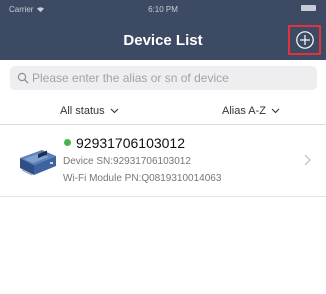  I want to click on wifi-module-pn: Wi-Fi Module PN:Q0819310014063, so click(142, 178).